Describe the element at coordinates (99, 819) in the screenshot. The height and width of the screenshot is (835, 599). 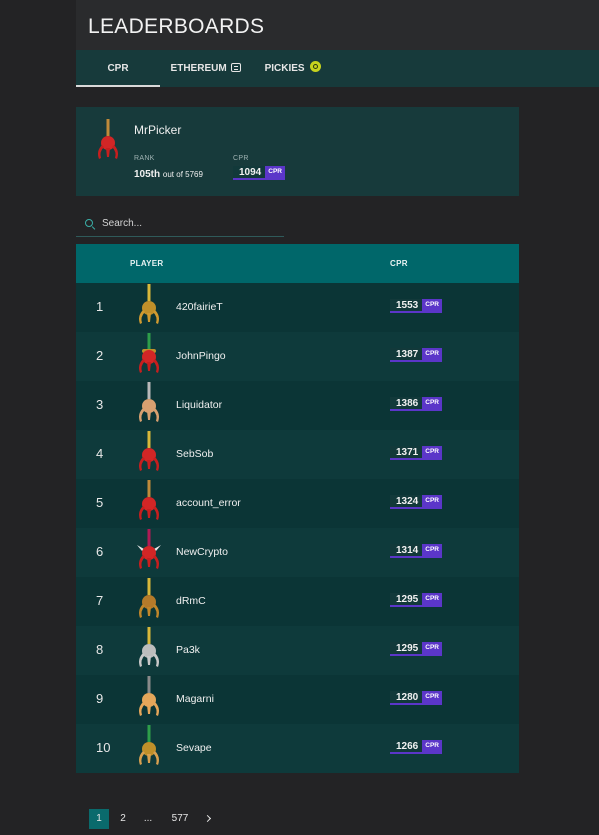
I see `page-button-1: 1` at that location.